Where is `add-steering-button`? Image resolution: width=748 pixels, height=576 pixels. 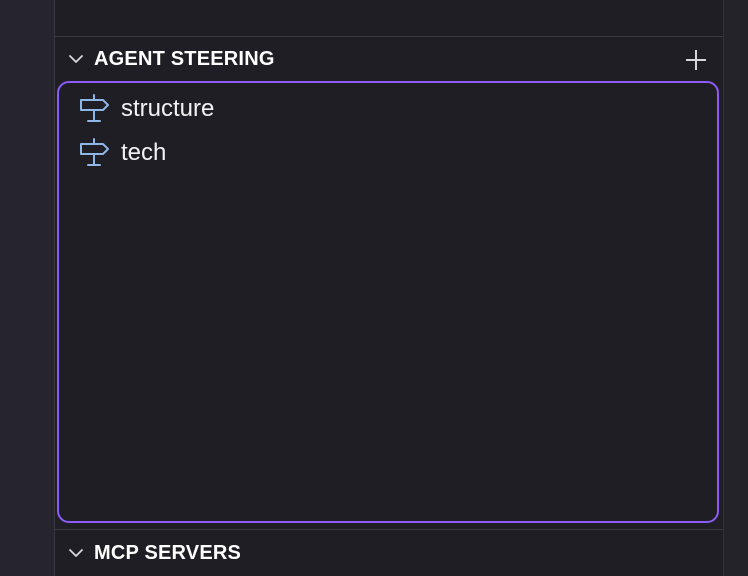 add-steering-button is located at coordinates (696, 60).